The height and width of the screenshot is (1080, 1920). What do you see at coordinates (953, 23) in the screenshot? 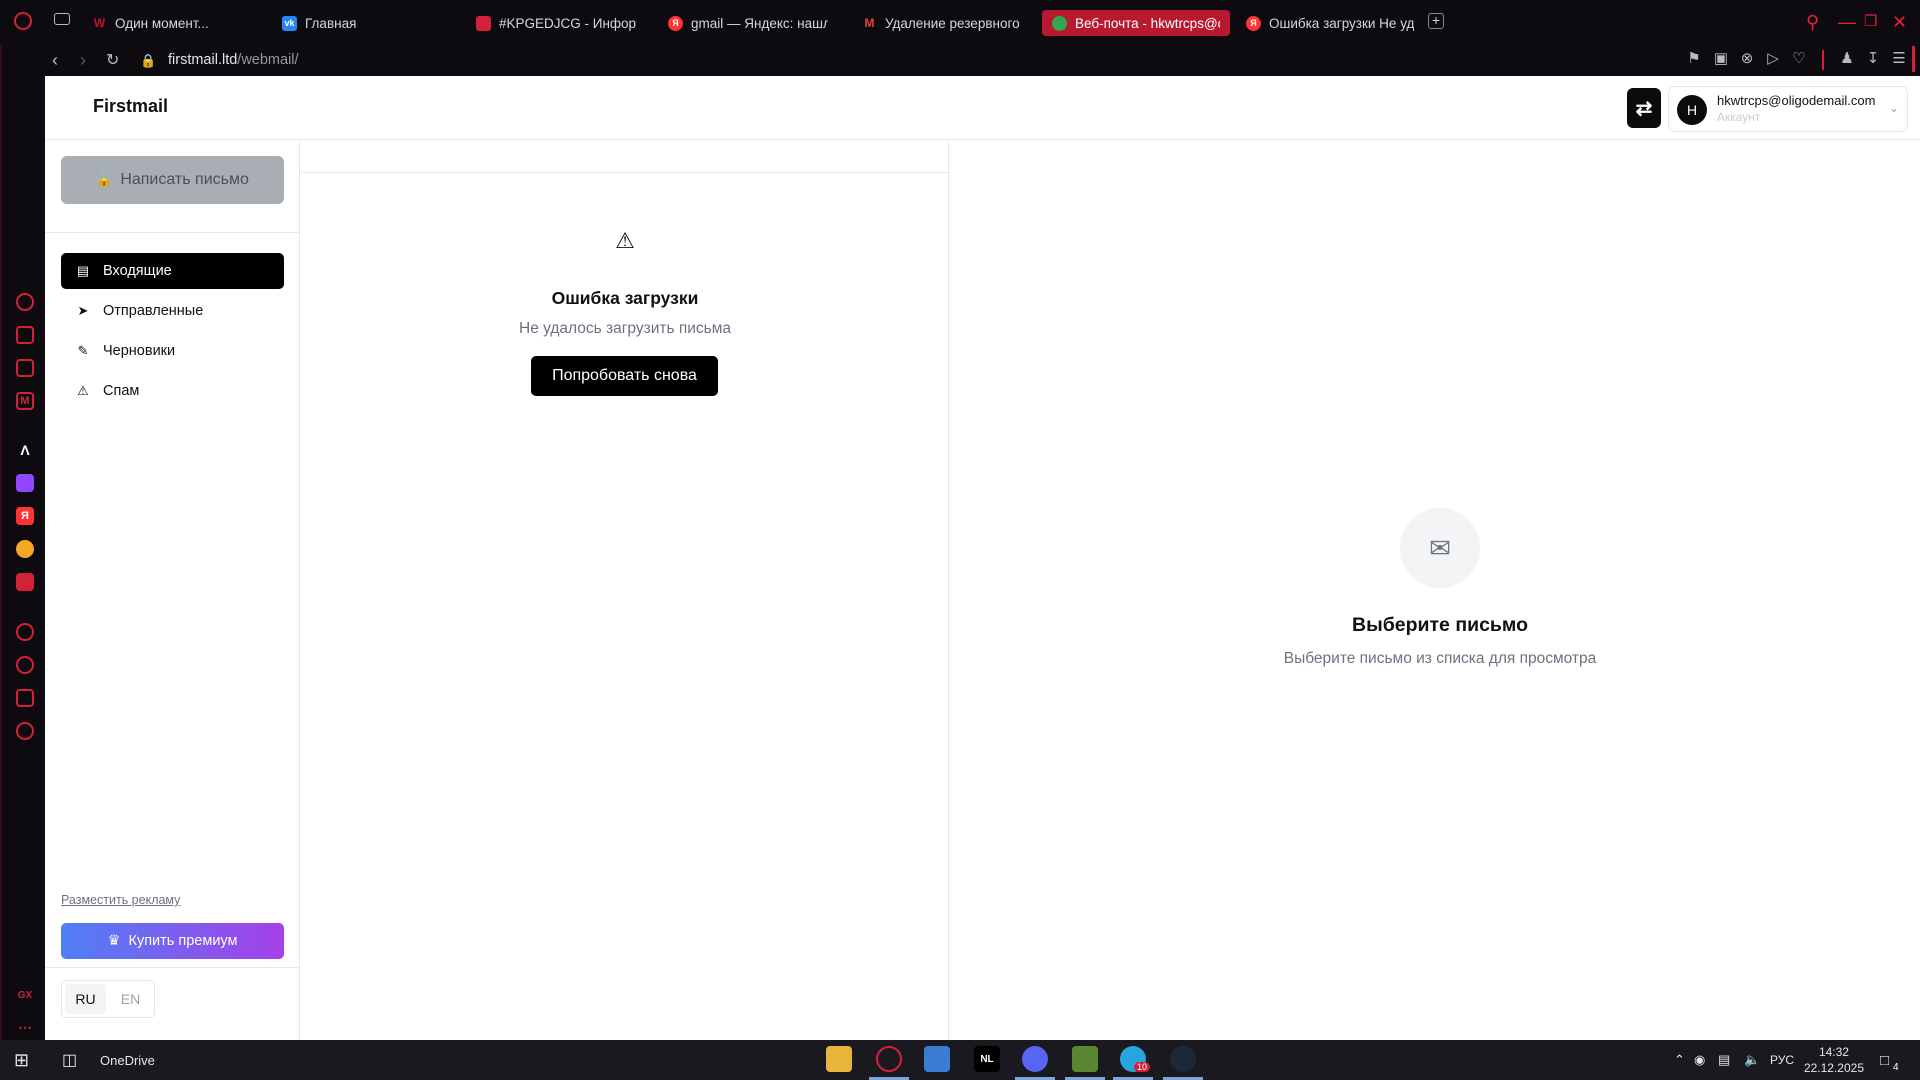
I see `tab-title: Удаление резервного е` at bounding box center [953, 23].